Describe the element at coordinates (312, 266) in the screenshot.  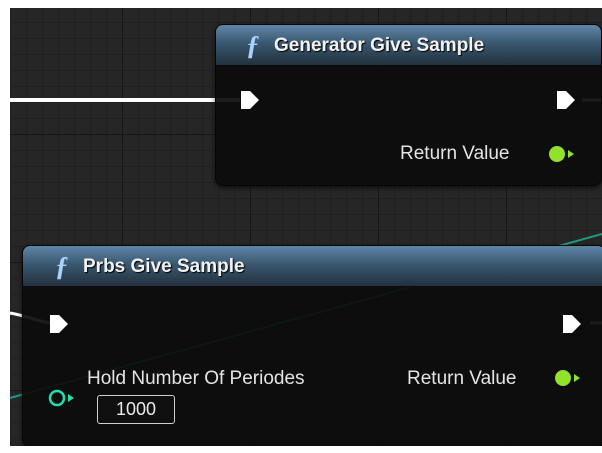
I see `node-header: ƒ Prbs Give Sample` at that location.